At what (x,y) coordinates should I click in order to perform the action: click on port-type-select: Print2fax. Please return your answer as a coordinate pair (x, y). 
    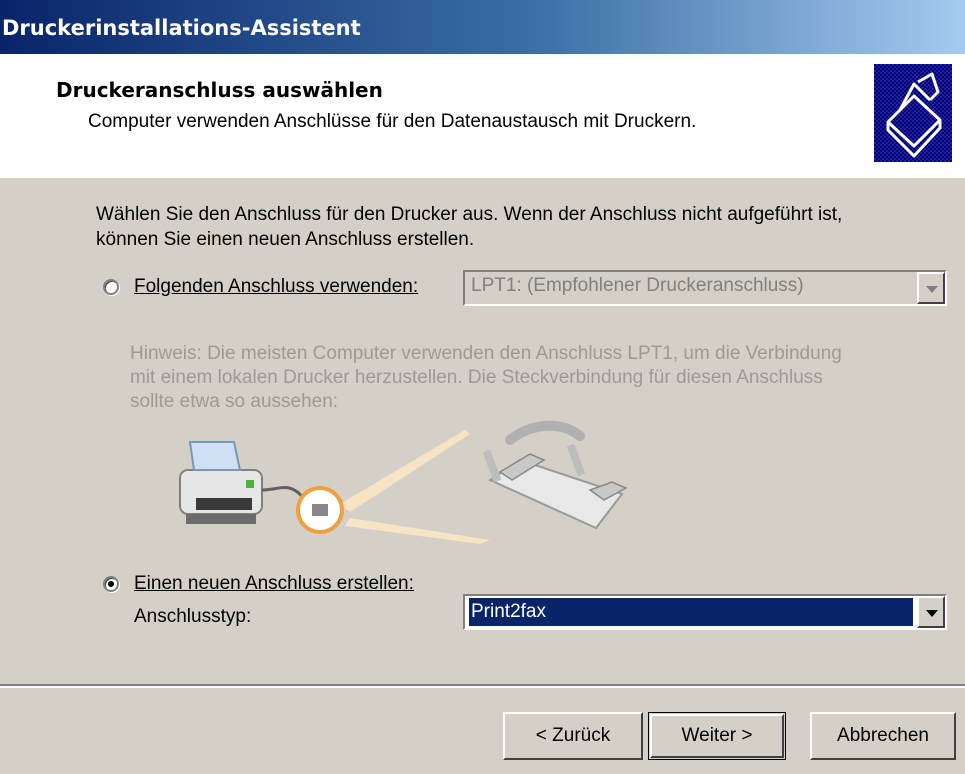
    Looking at the image, I should click on (705, 612).